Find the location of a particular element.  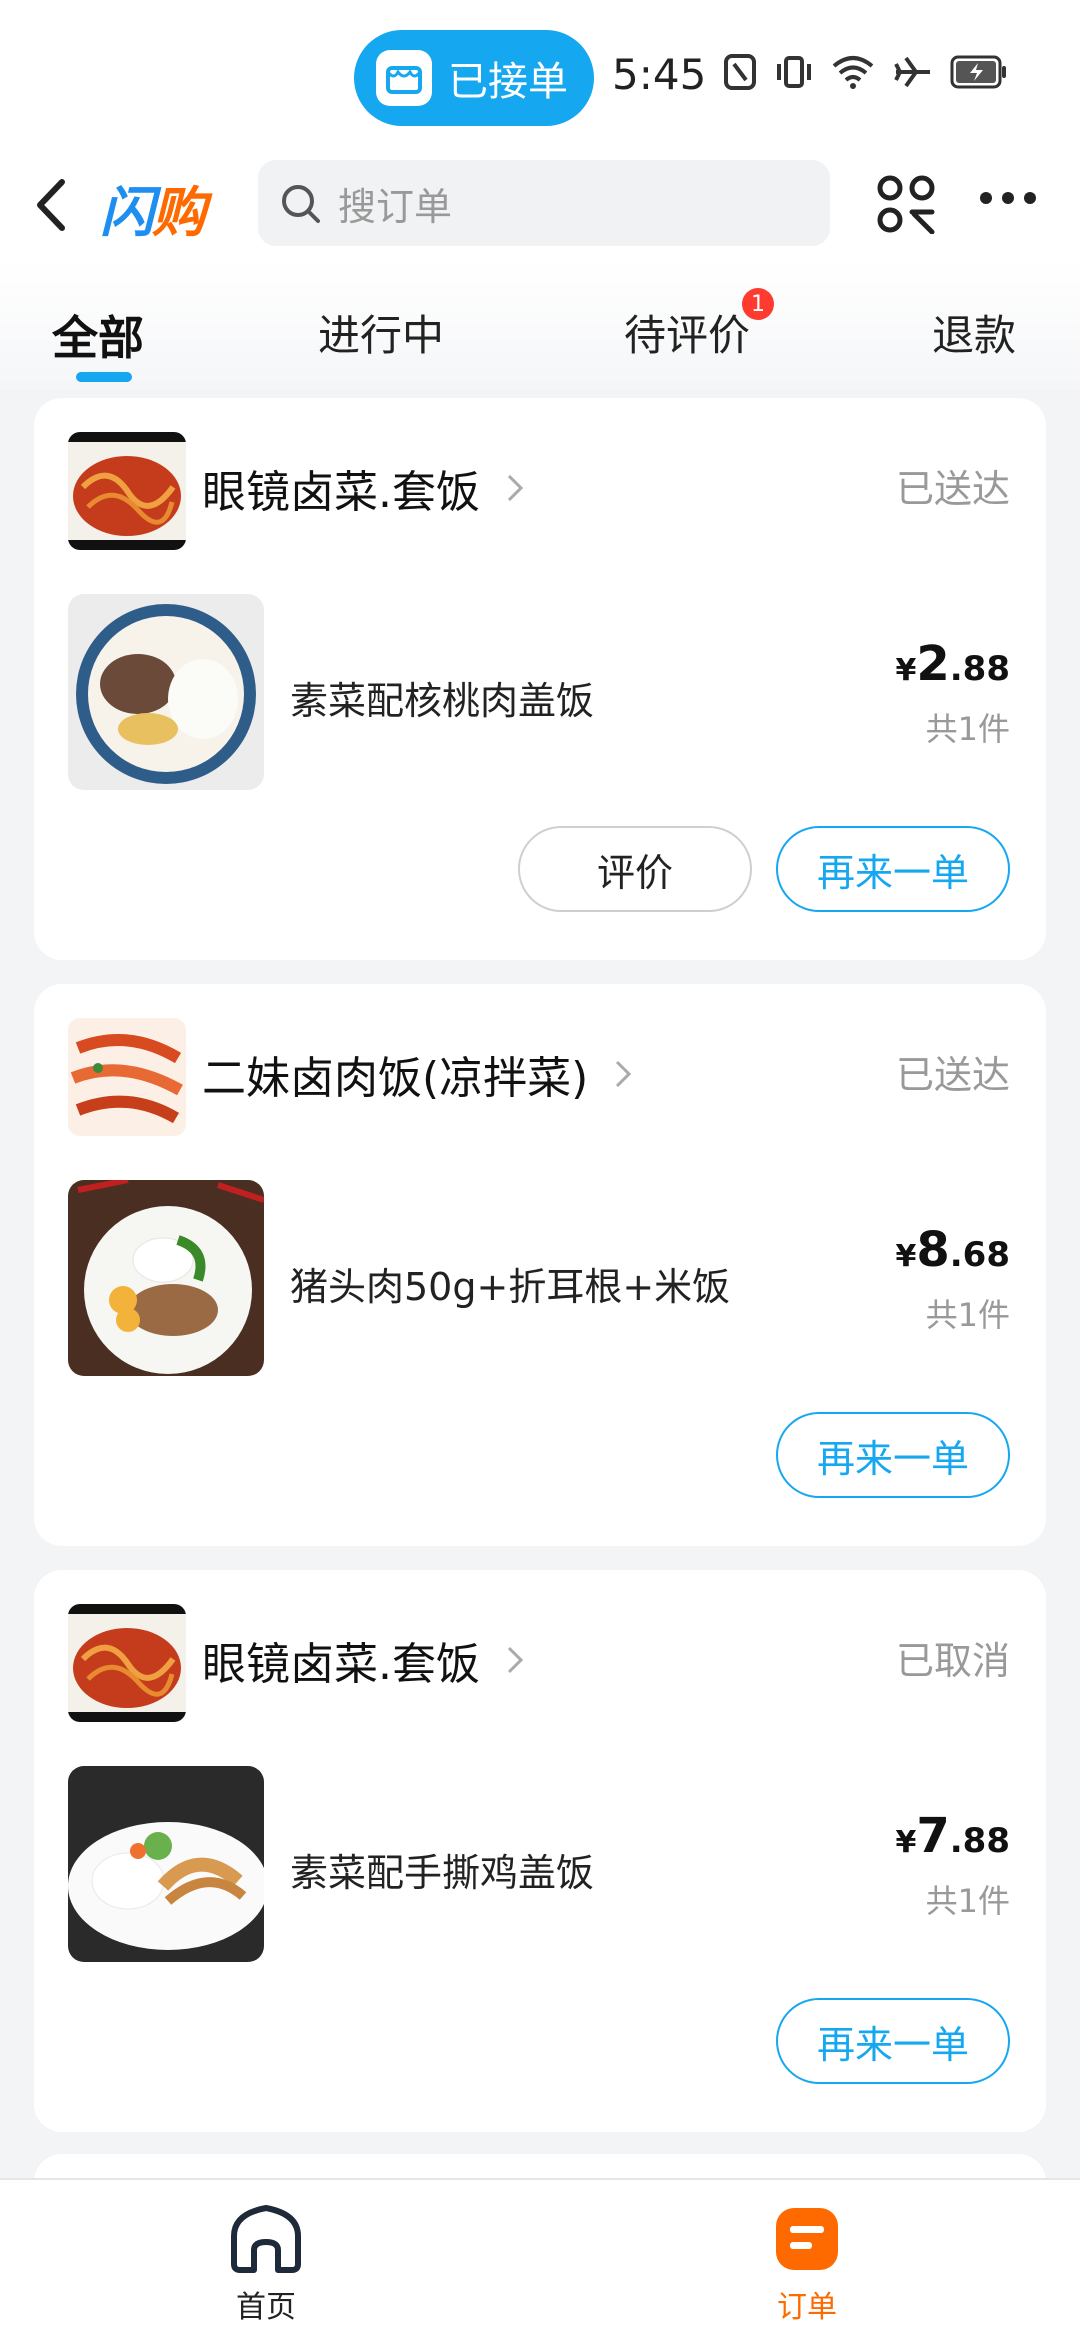

store-icon is located at coordinates (404, 78).